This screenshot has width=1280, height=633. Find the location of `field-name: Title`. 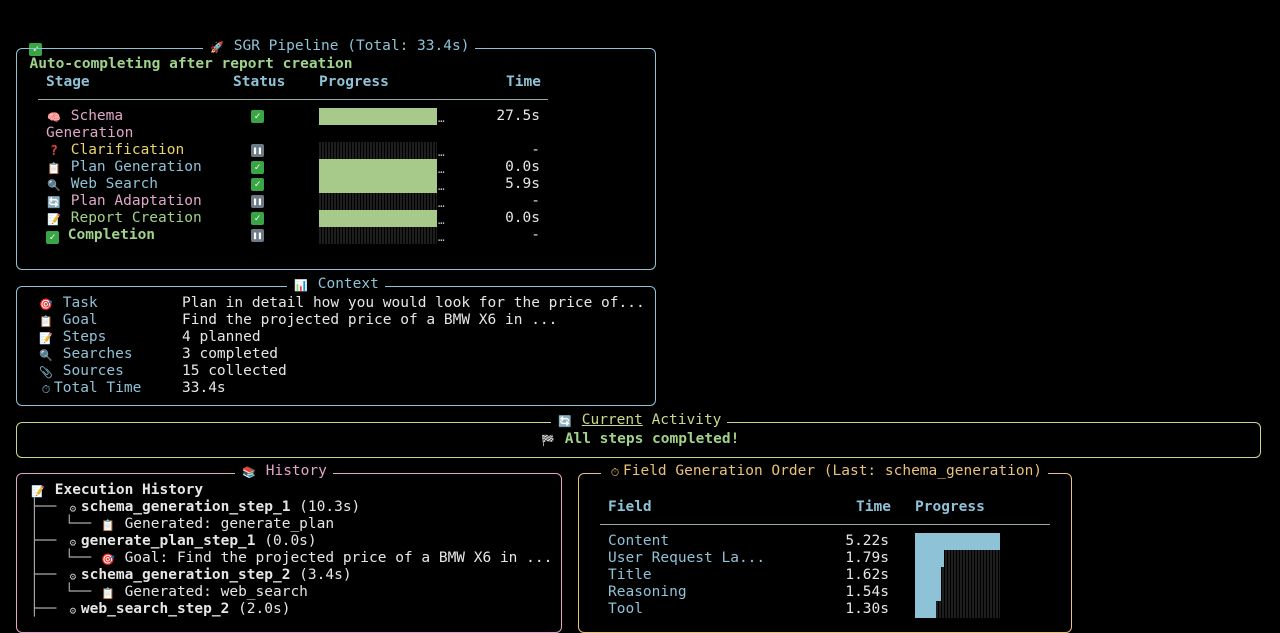

field-name: Title is located at coordinates (630, 575).